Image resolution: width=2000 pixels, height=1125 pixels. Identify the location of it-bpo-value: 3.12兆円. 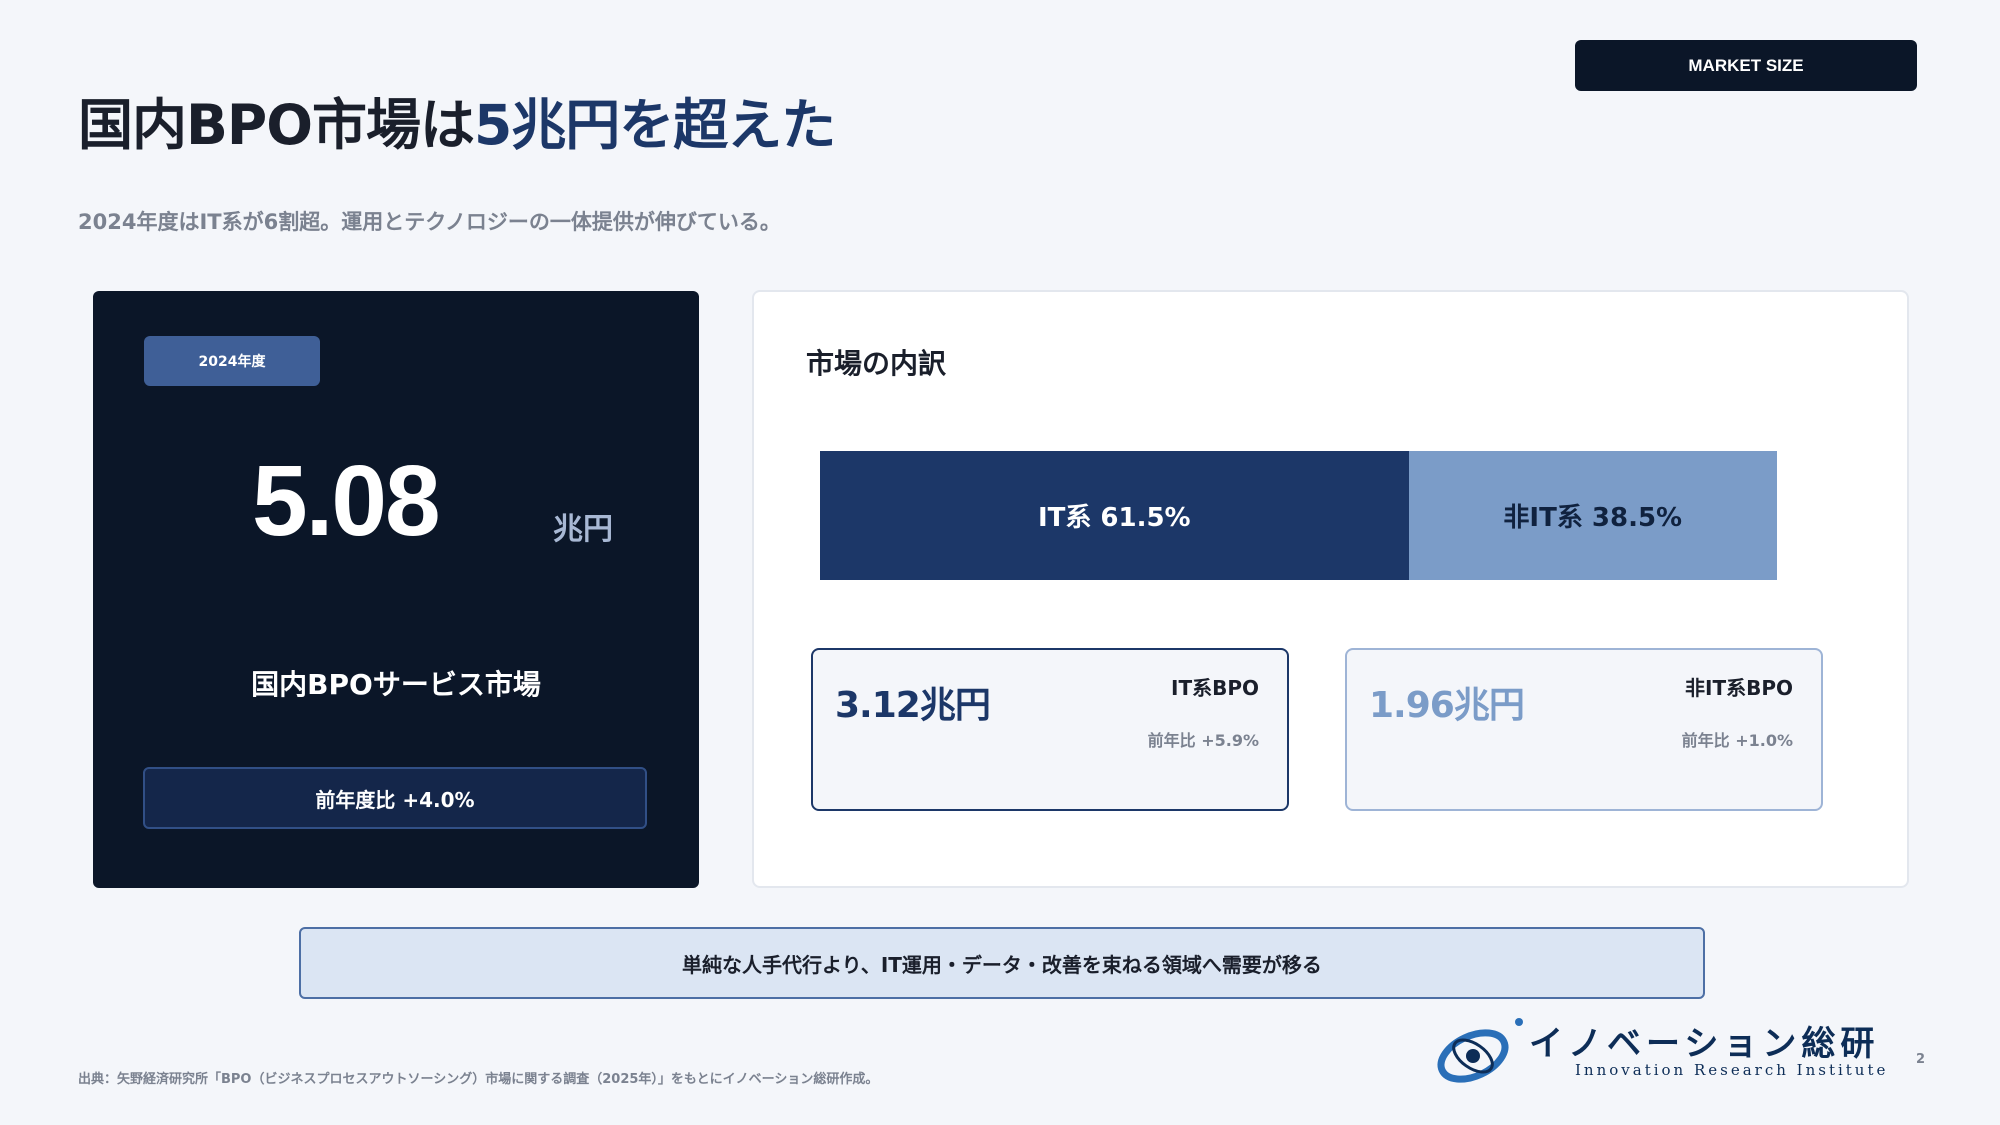
(913, 705).